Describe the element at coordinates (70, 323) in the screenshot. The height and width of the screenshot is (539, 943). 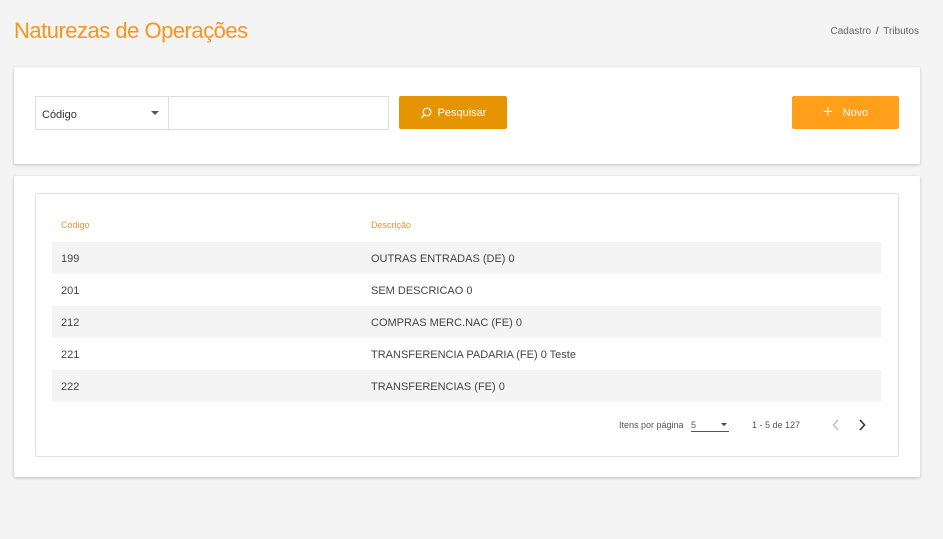
I see `cell-code: 212` at that location.